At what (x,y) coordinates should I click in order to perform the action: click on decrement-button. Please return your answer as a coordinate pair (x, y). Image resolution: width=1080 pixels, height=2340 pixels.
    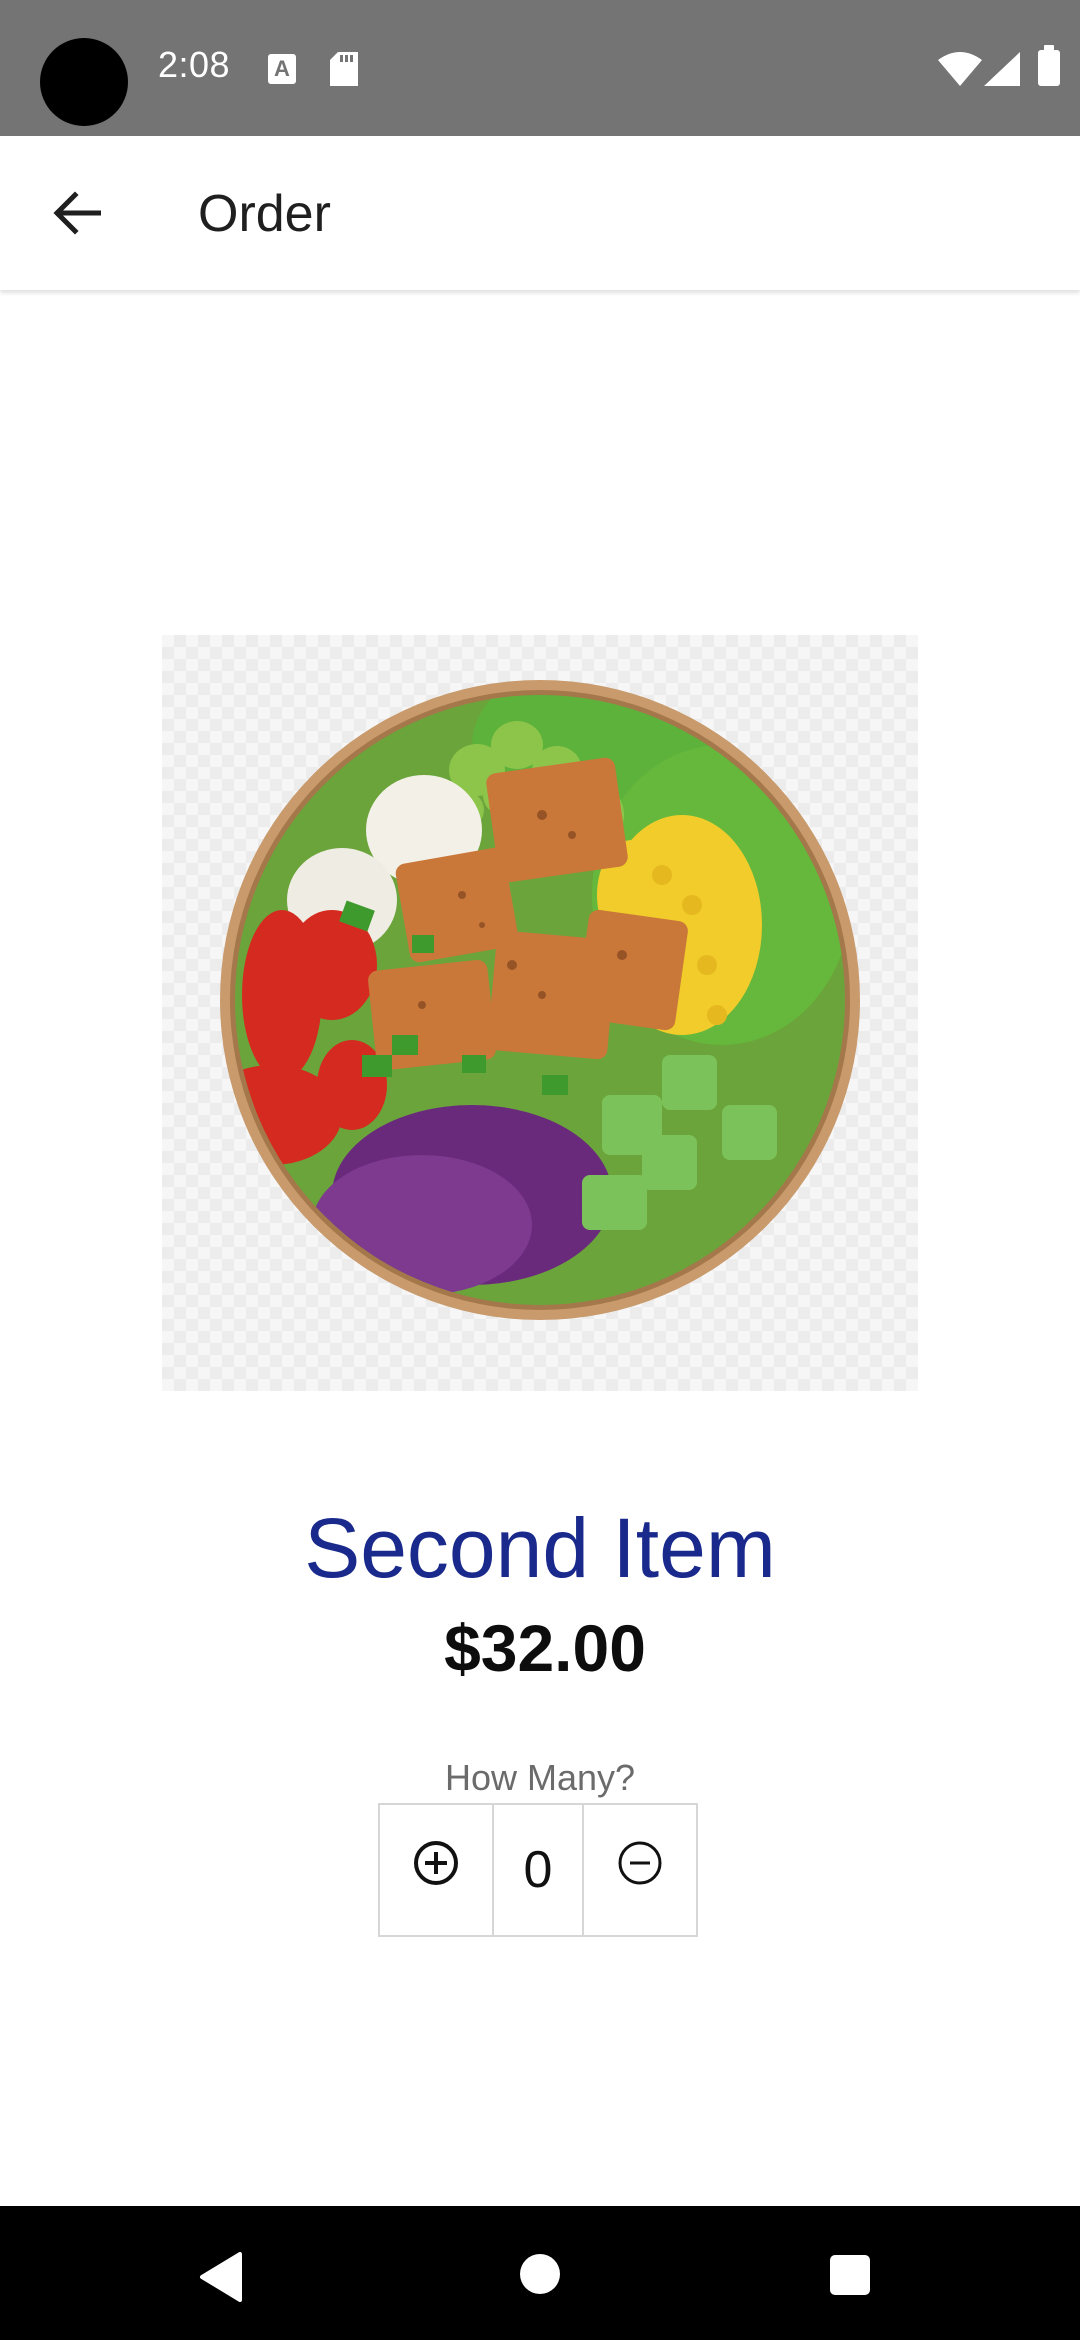
    Looking at the image, I should click on (640, 1870).